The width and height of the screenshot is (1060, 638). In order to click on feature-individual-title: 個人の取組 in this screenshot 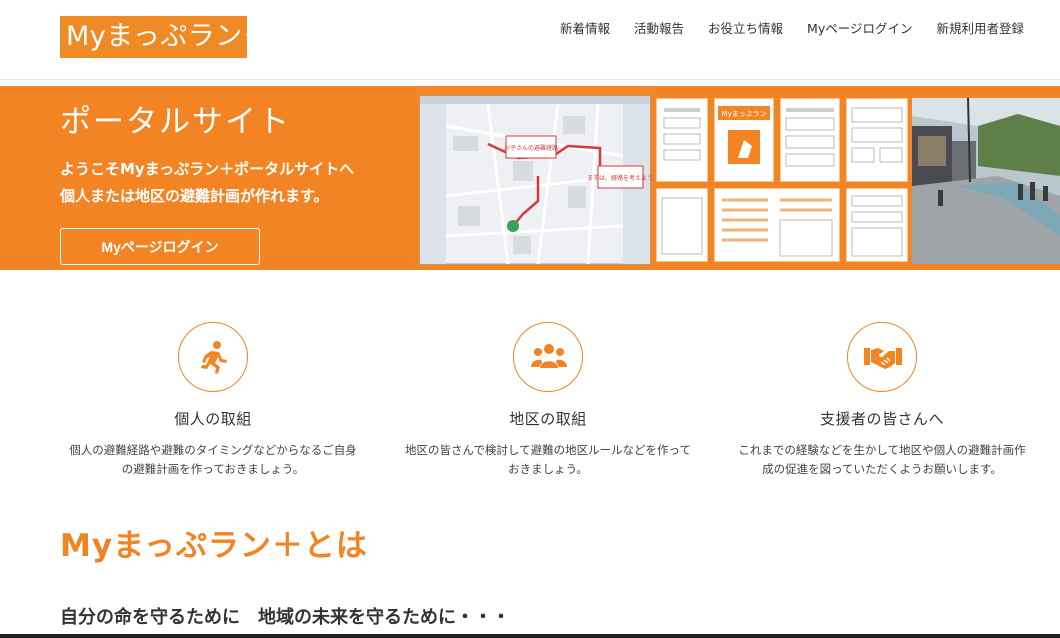, I will do `click(213, 419)`.